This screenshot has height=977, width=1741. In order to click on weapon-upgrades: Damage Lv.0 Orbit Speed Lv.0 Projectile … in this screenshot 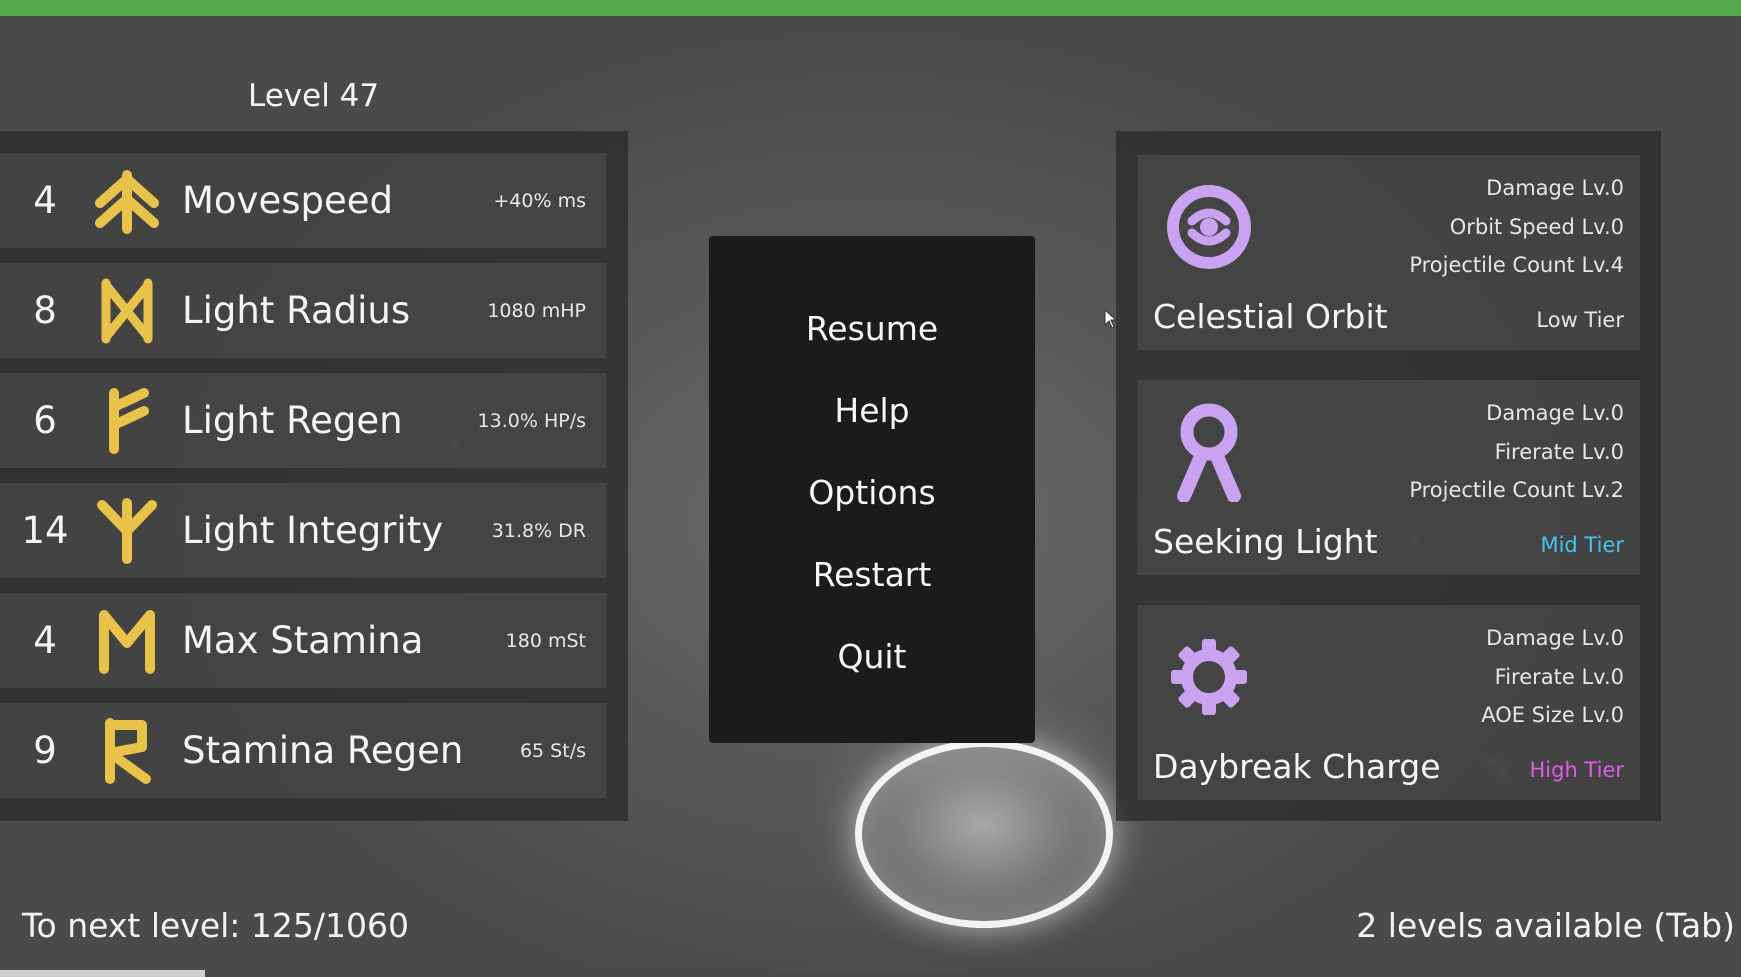, I will do `click(1516, 227)`.